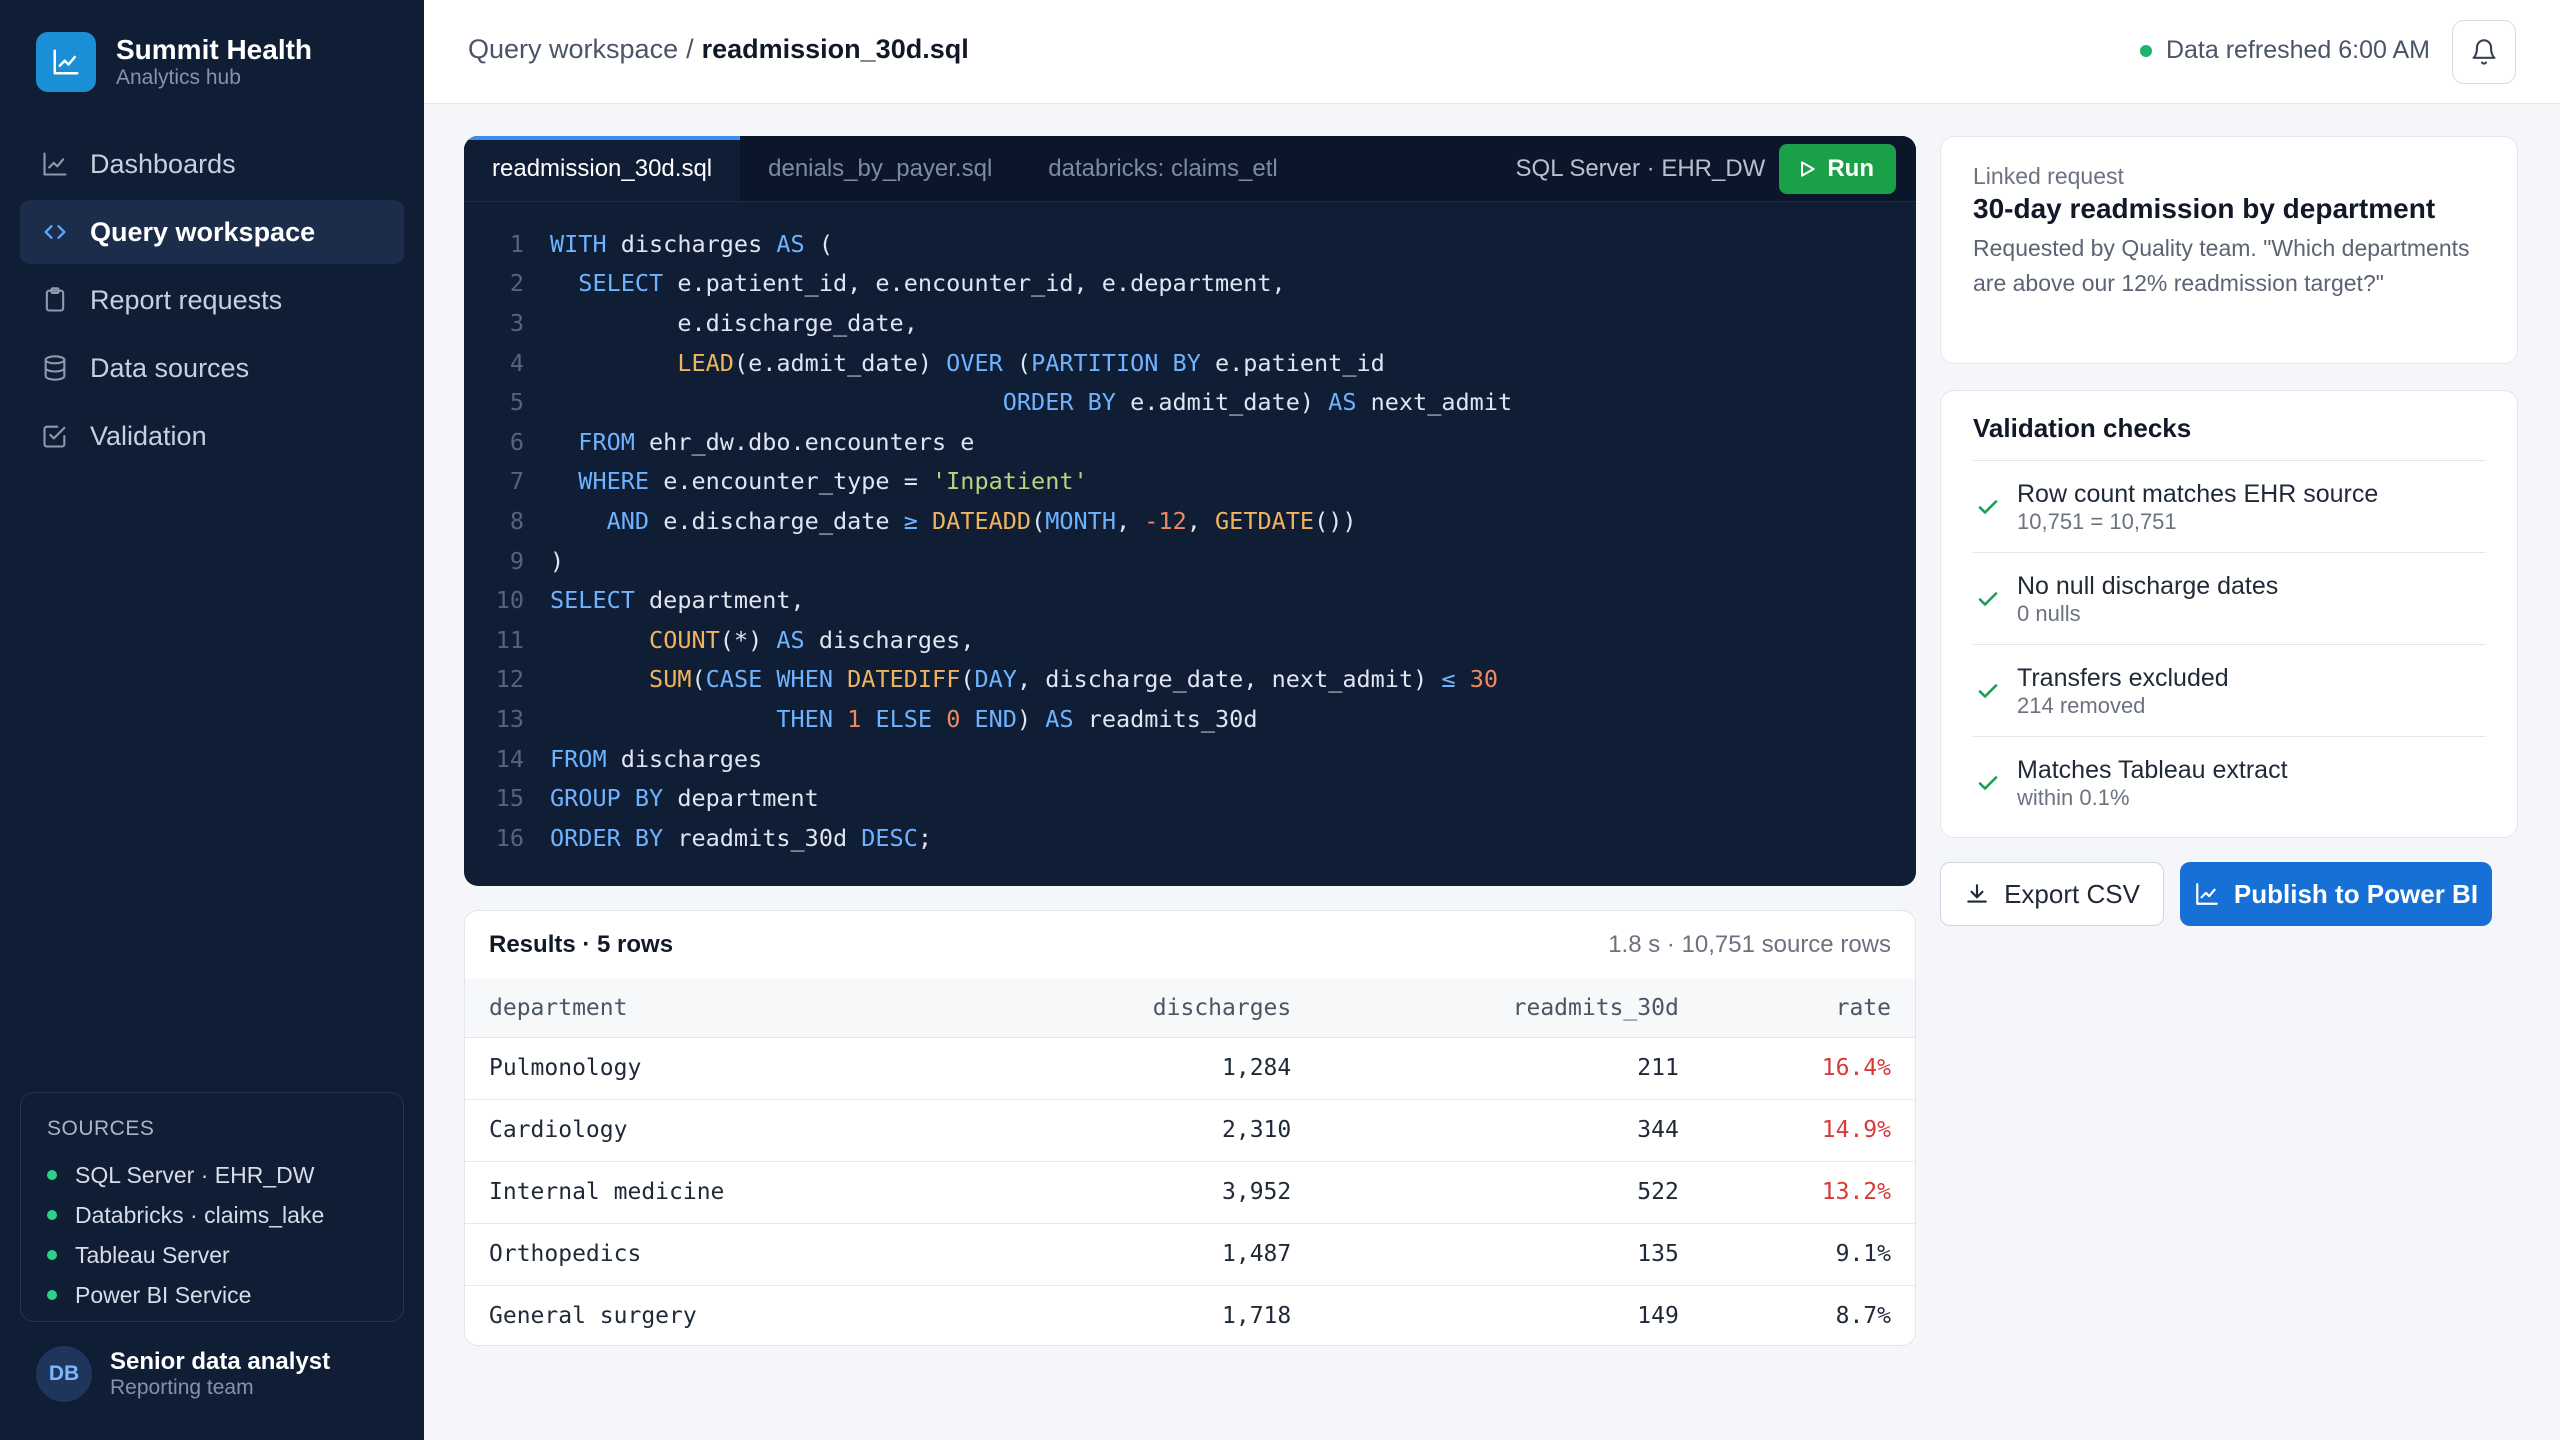 The width and height of the screenshot is (2560, 1440). I want to click on code-token: ,, so click(1130, 520).